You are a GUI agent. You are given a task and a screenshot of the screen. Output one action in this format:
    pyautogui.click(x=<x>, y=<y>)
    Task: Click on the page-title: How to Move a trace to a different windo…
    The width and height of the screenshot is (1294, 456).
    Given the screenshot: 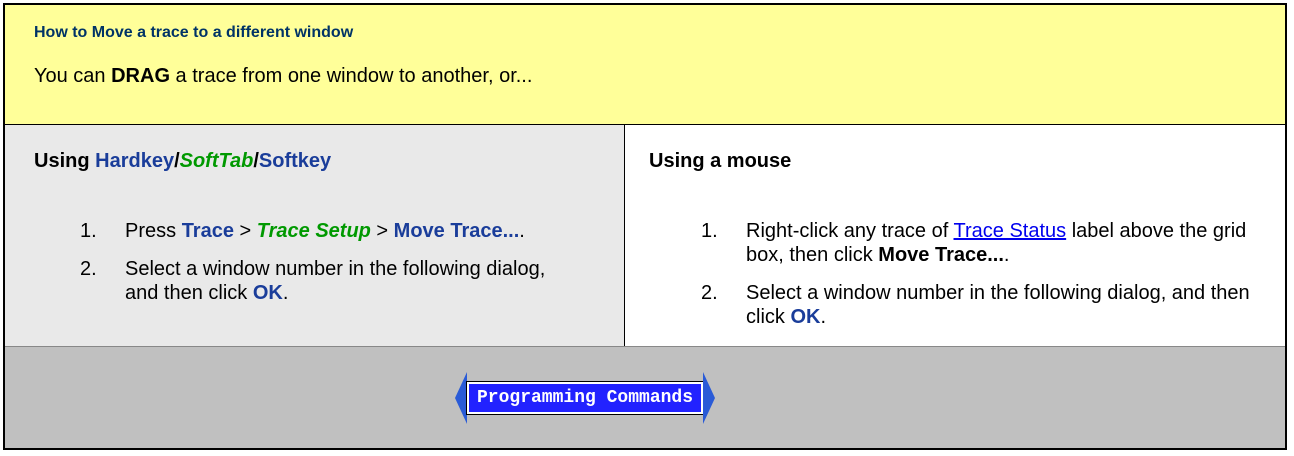 What is the action you would take?
    pyautogui.click(x=194, y=32)
    